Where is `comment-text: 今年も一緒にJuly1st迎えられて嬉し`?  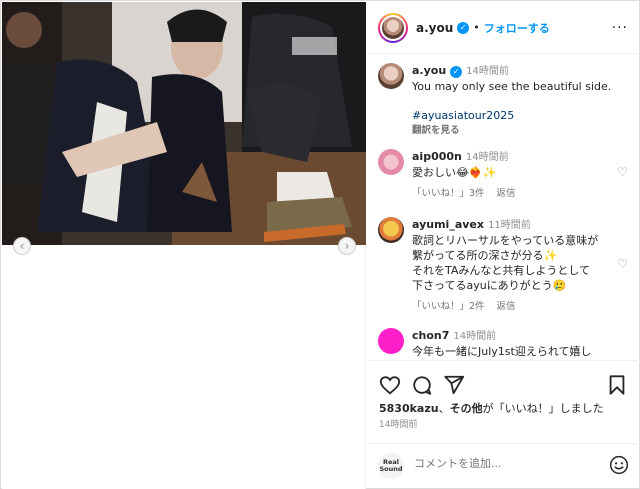 comment-text: 今年も一緒にJuly1st迎えられて嬉し is located at coordinates (502, 351).